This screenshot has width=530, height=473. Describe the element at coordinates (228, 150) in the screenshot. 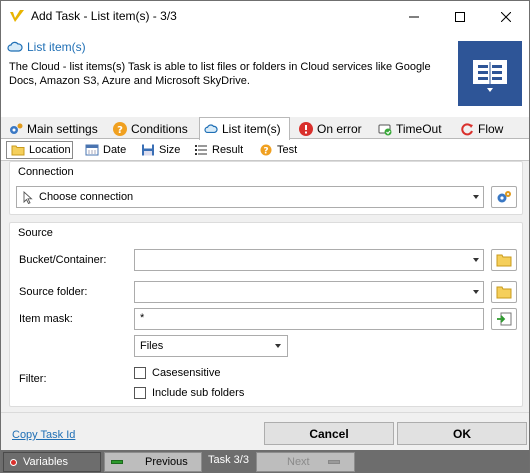

I see `subtab-label: Result` at that location.